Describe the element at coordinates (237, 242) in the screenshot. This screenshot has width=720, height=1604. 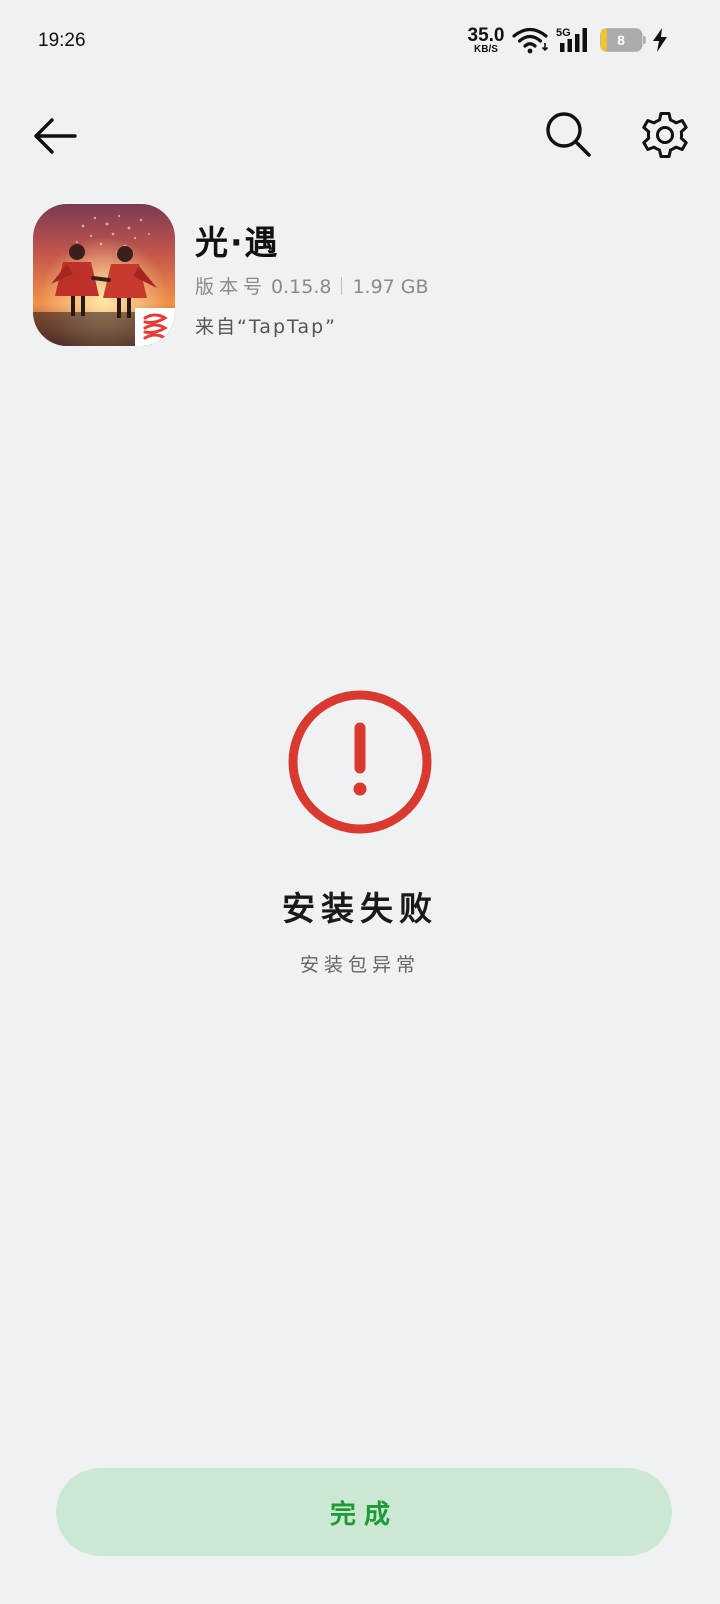
I see `app-name: 光·遇` at that location.